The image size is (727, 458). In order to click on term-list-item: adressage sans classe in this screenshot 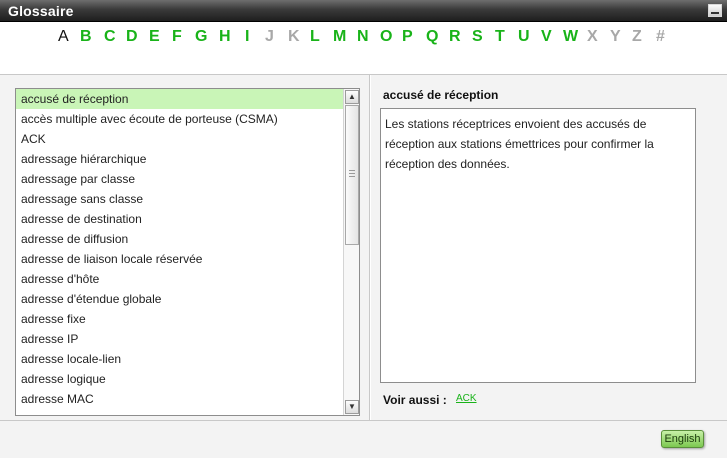, I will do `click(179, 199)`.